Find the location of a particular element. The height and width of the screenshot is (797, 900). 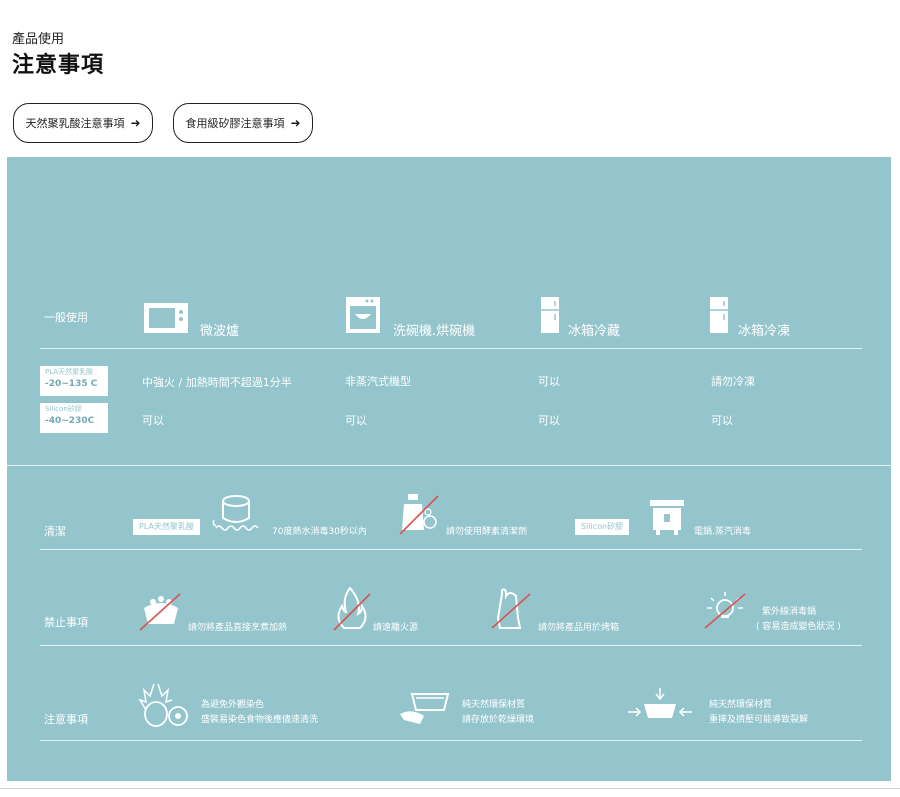

column-freezer: 冰箱冷凍 is located at coordinates (764, 331).